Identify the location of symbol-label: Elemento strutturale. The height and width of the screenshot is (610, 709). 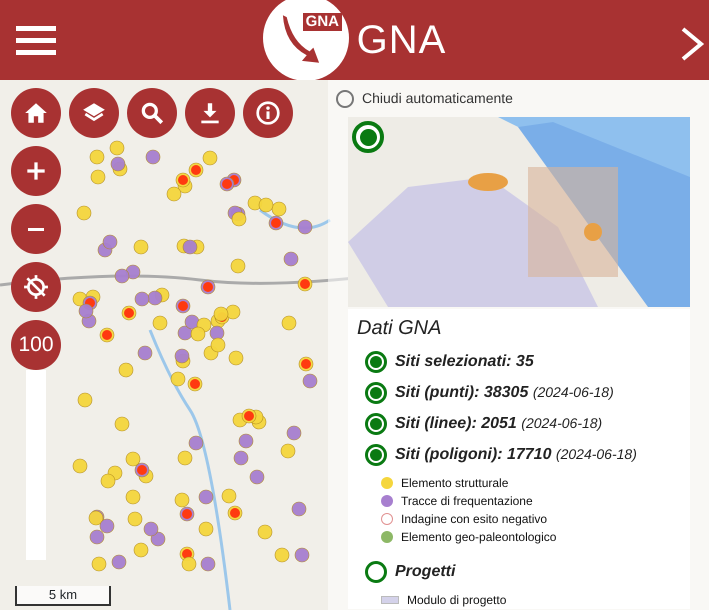
(454, 483).